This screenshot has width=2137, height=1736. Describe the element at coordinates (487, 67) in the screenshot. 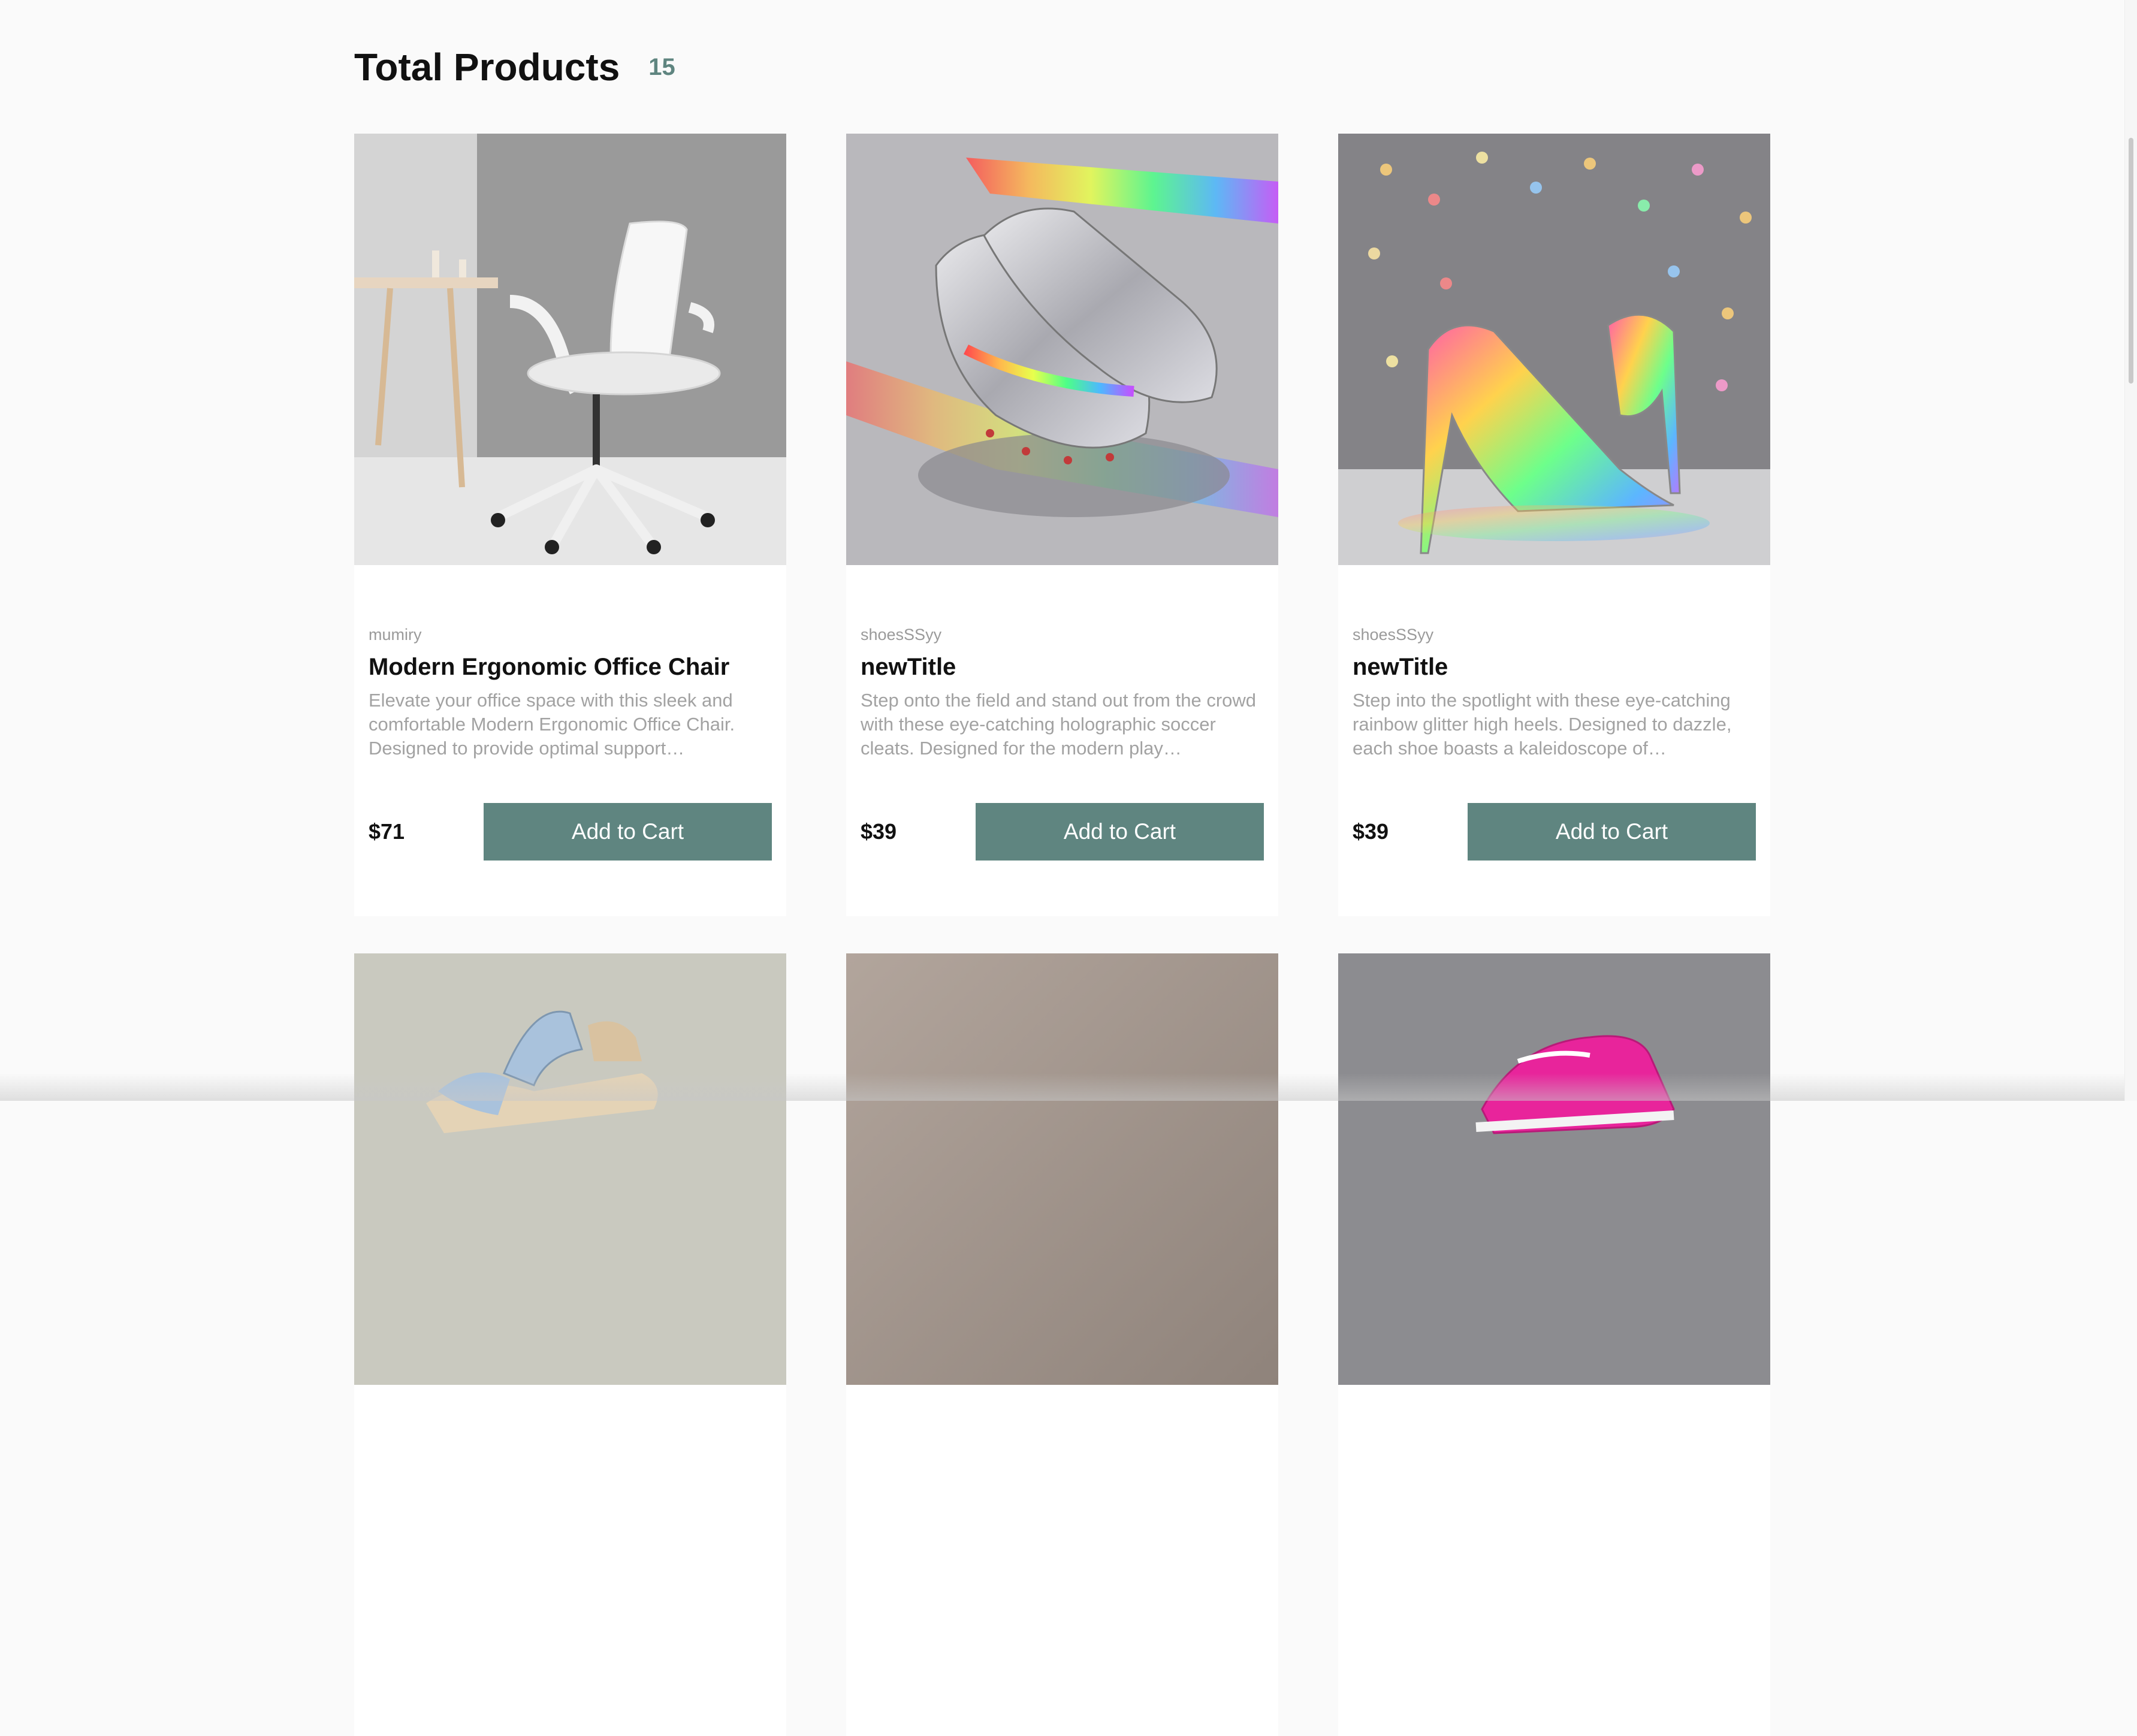

I see `page-title: Total Products` at that location.